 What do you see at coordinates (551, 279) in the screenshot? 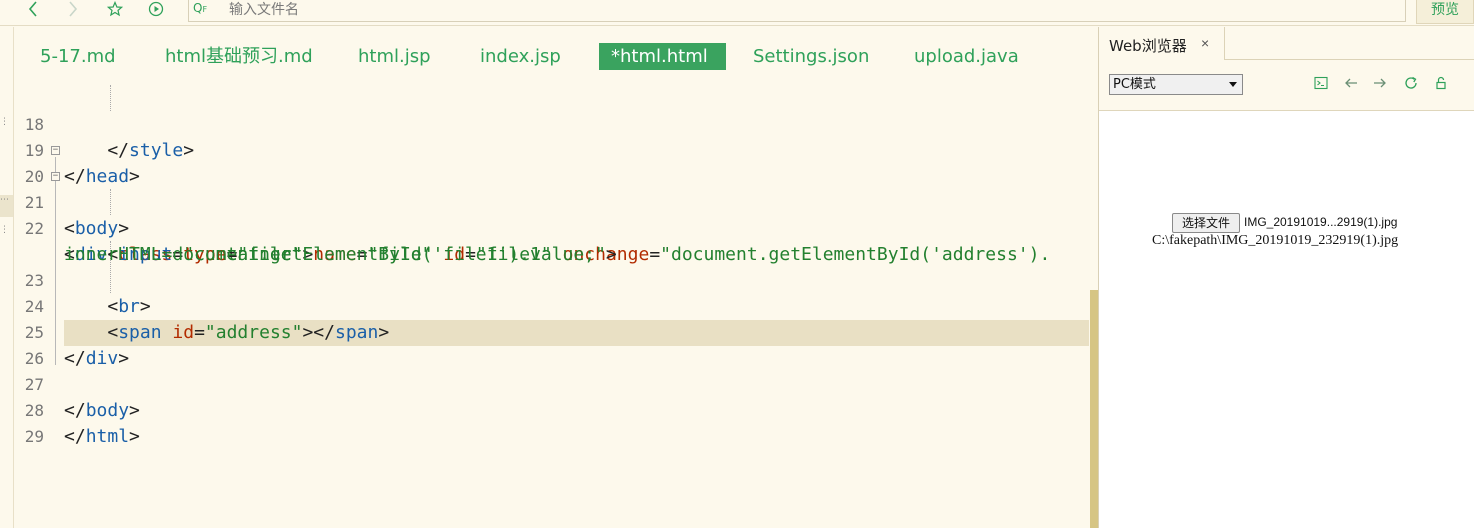
I see `code-line: 23 <br>` at bounding box center [551, 279].